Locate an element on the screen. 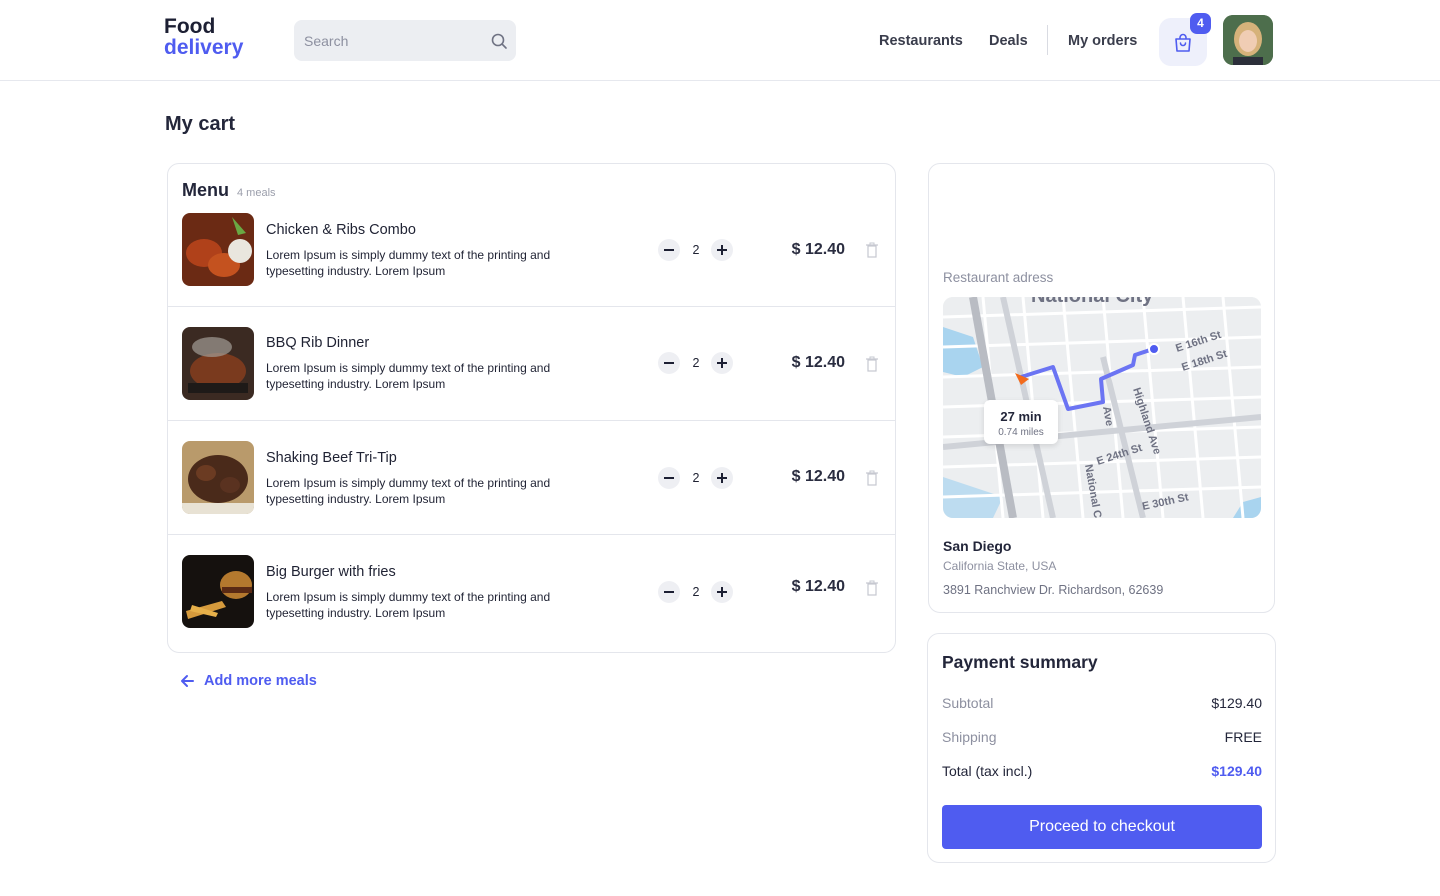 This screenshot has height=896, width=1440. nav-divider is located at coordinates (1047, 40).